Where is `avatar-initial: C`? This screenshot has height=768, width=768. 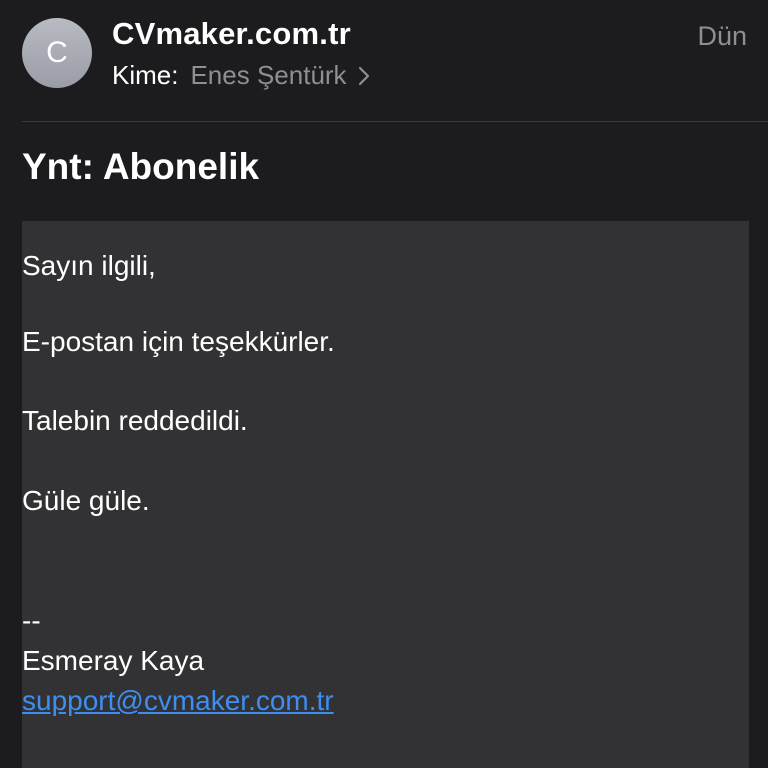
avatar-initial: C is located at coordinates (57, 52).